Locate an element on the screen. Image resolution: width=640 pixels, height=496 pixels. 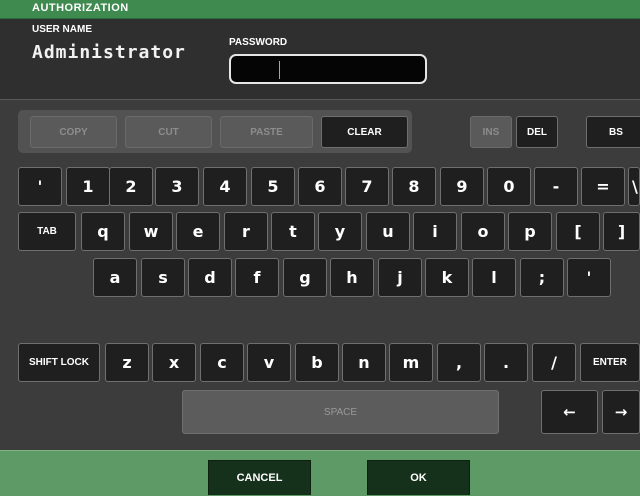
text-cursor is located at coordinates (279, 70).